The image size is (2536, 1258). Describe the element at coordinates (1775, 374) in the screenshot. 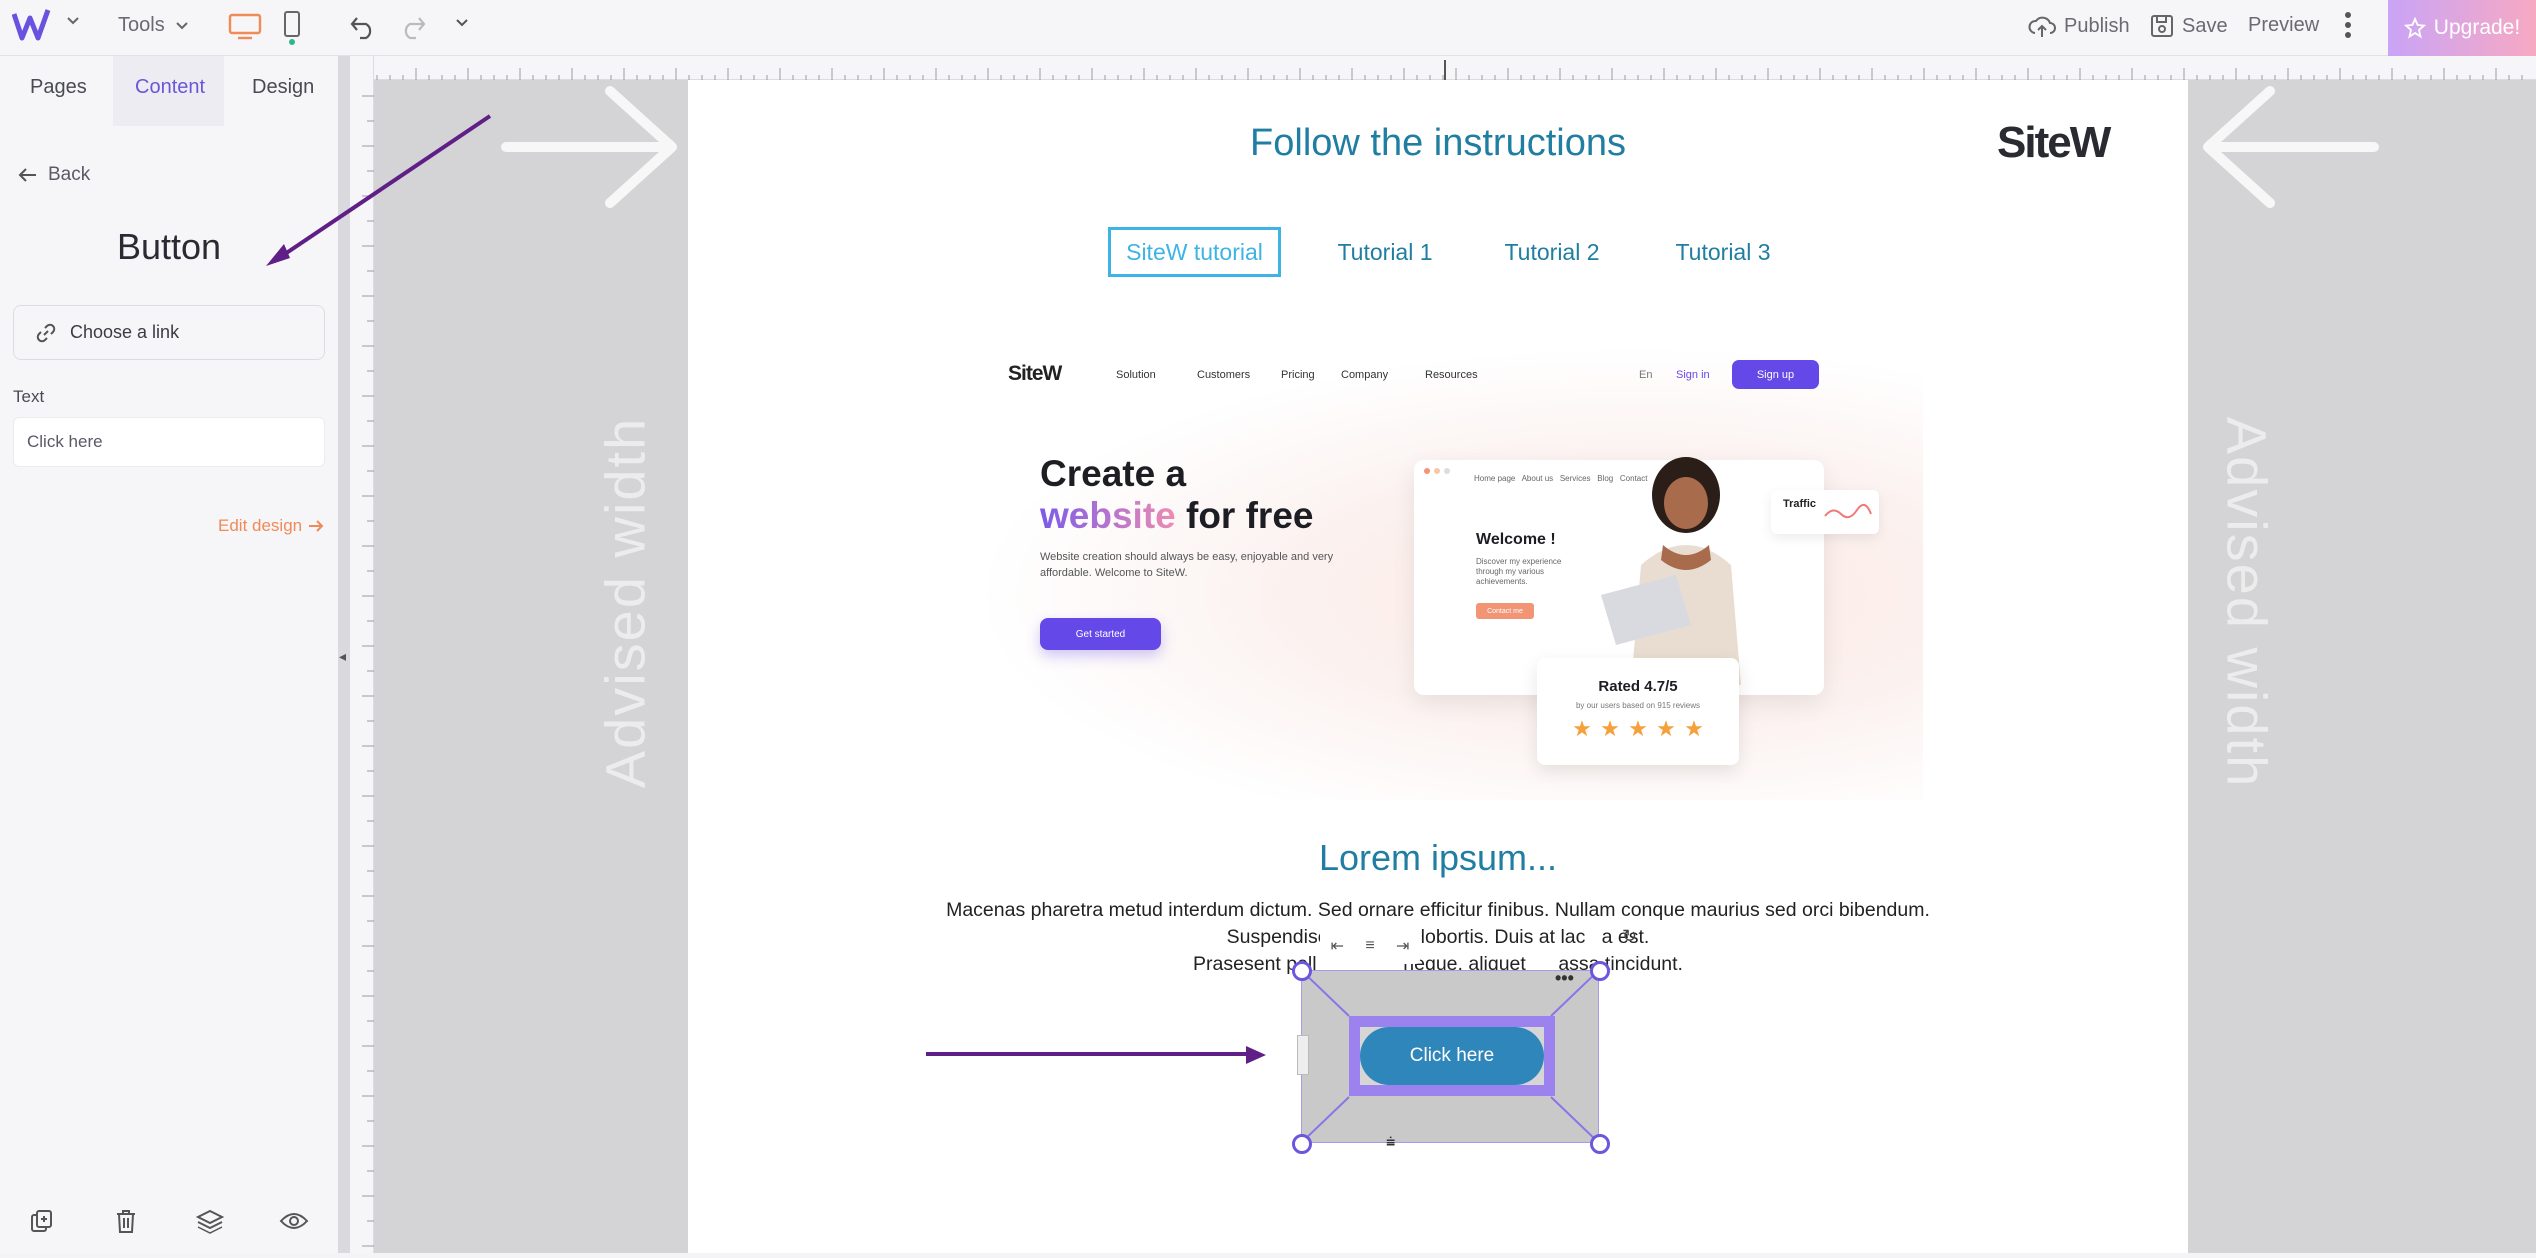

I see `hero-signup-button: Sign up` at that location.